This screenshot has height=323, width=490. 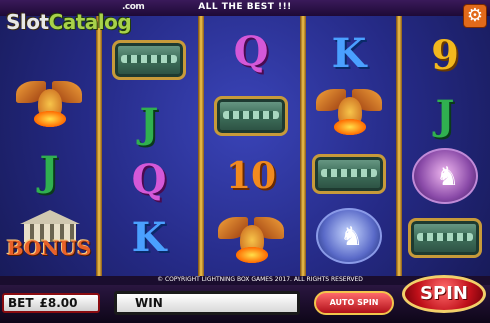 I want to click on bet-value: £8.00, so click(x=58, y=303).